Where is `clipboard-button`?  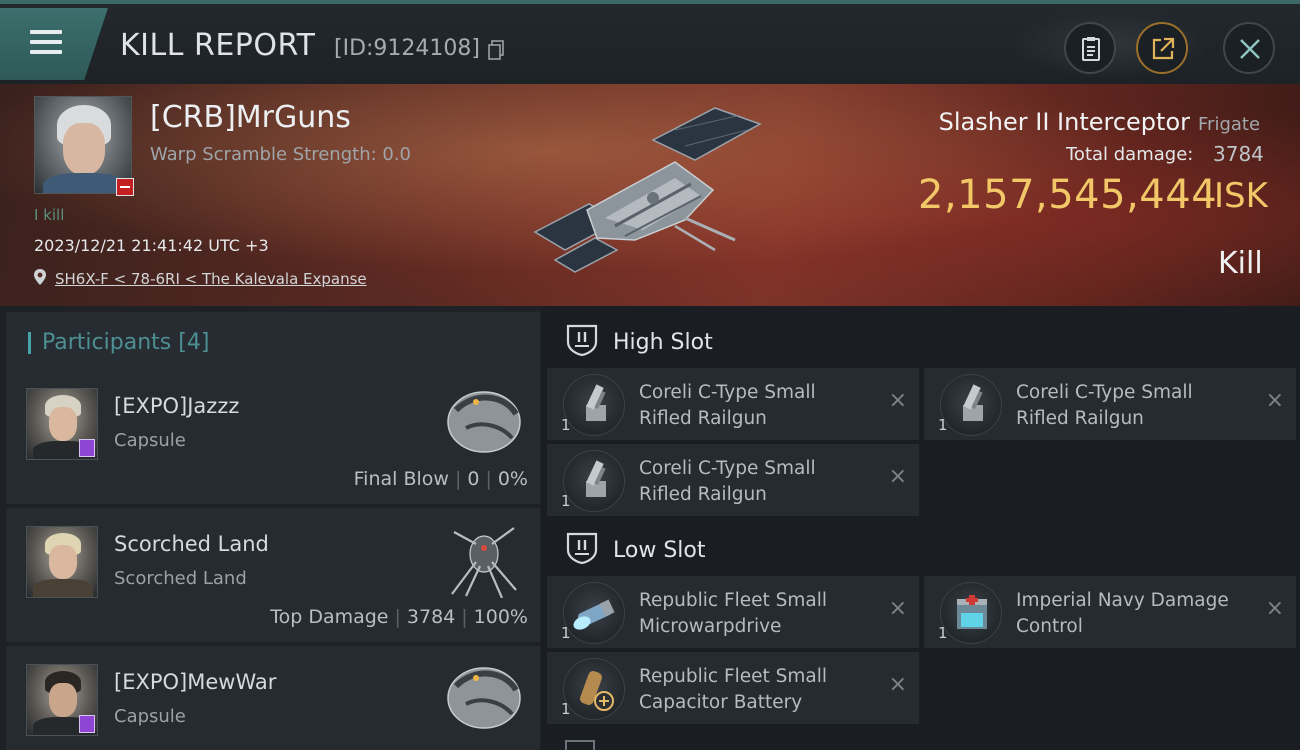 clipboard-button is located at coordinates (1090, 48).